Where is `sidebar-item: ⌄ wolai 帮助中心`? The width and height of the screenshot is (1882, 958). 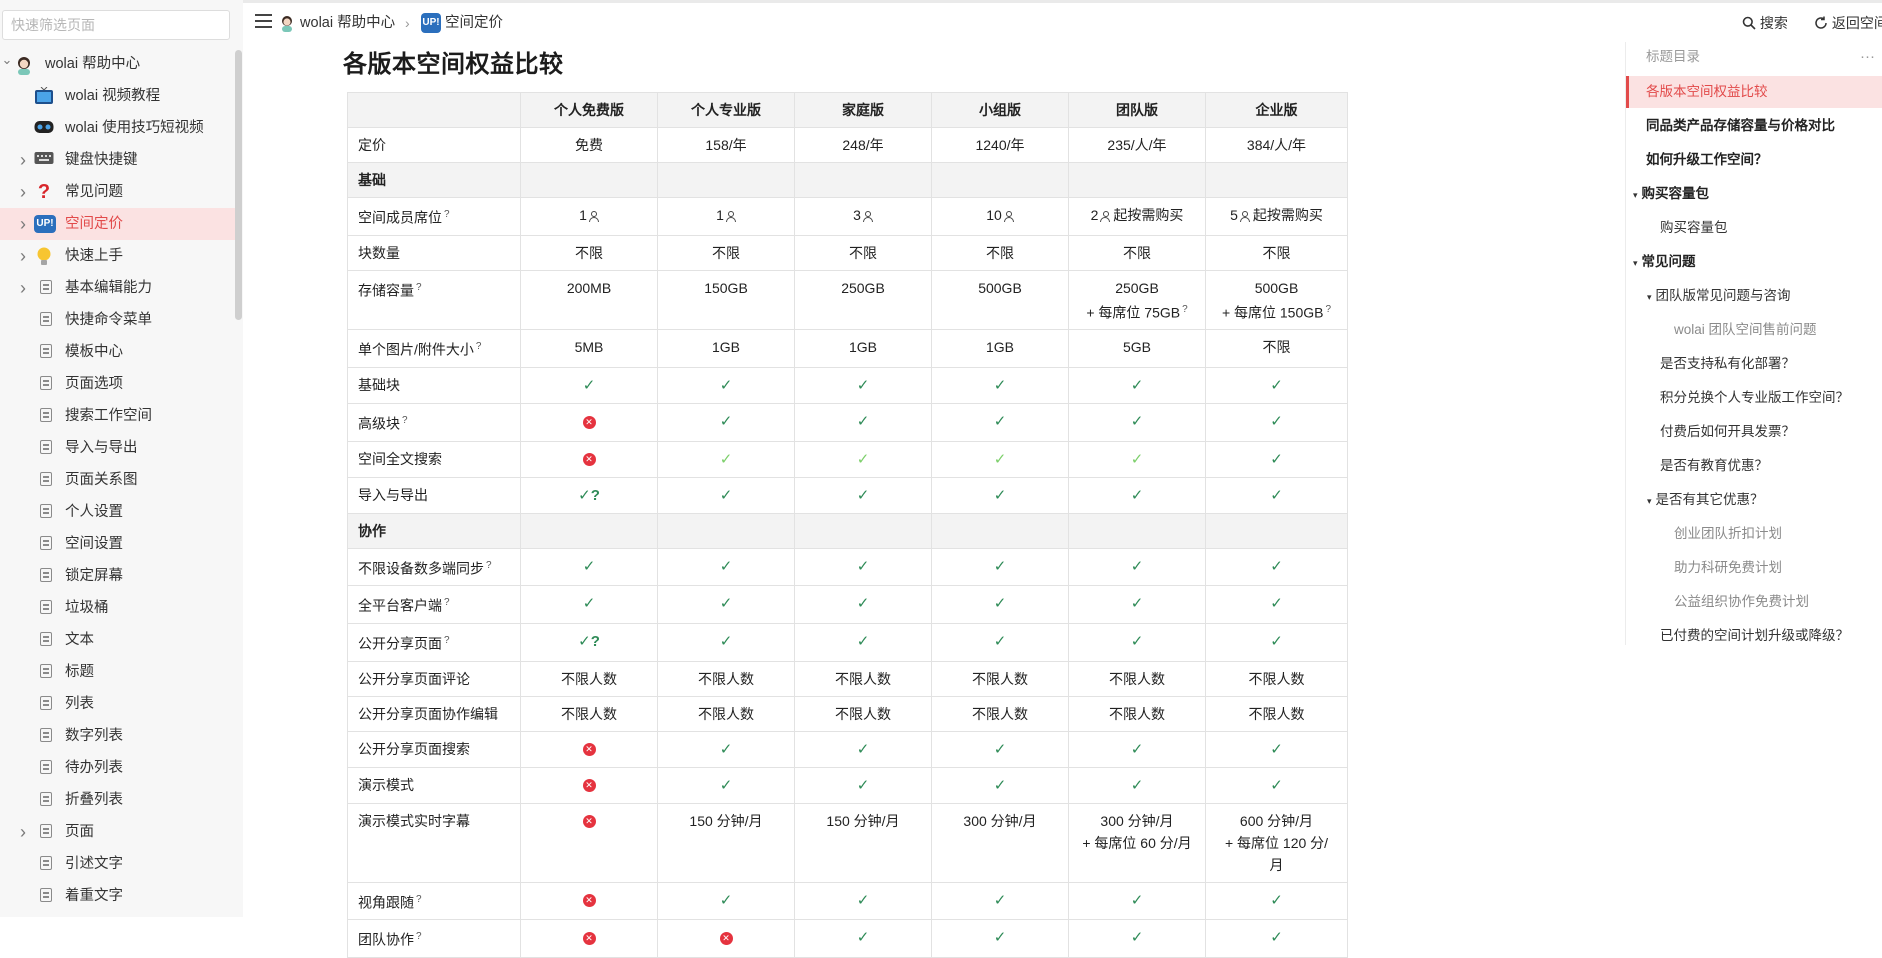 sidebar-item: ⌄ wolai 帮助中心 is located at coordinates (118, 64).